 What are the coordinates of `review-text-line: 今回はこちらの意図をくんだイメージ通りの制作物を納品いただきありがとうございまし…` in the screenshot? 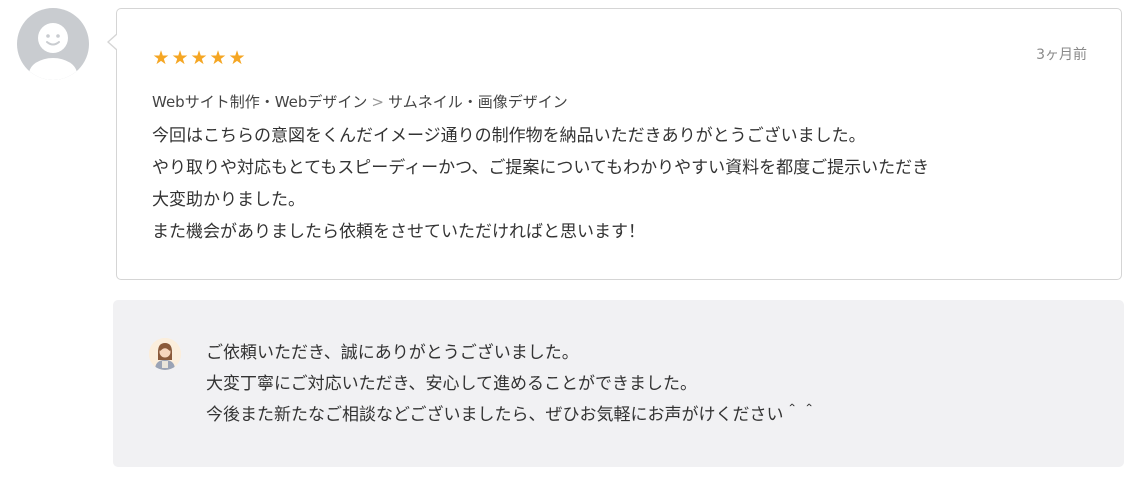 It's located at (509, 136).